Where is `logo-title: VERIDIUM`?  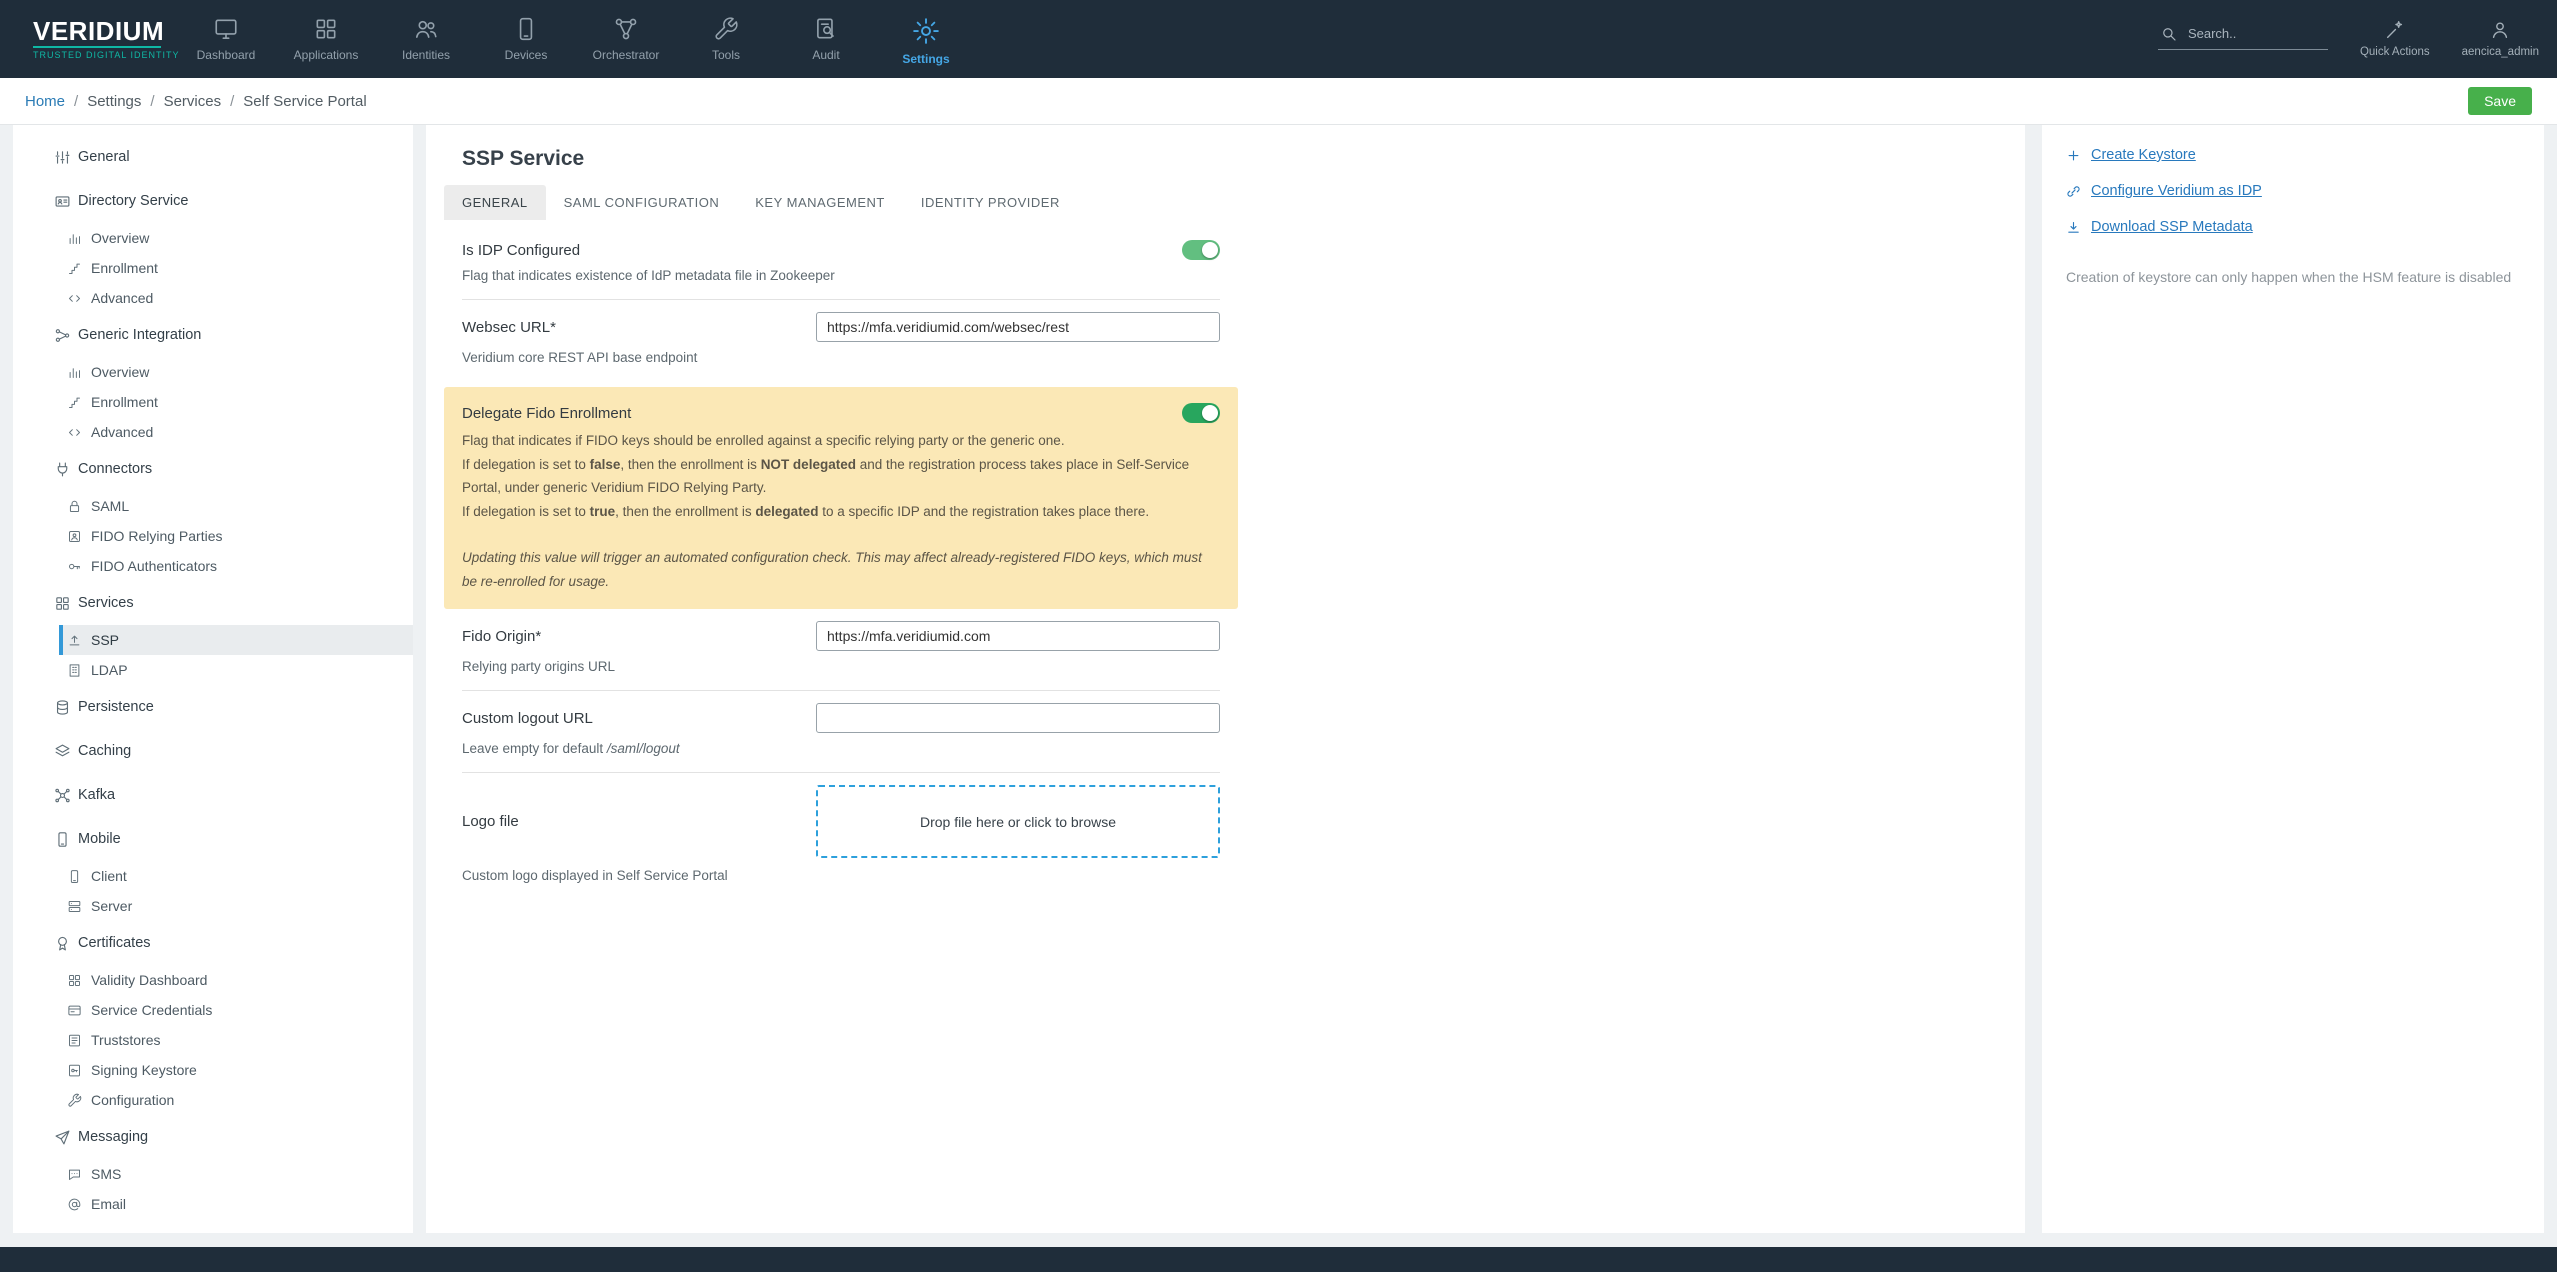 logo-title: VERIDIUM is located at coordinates (99, 31).